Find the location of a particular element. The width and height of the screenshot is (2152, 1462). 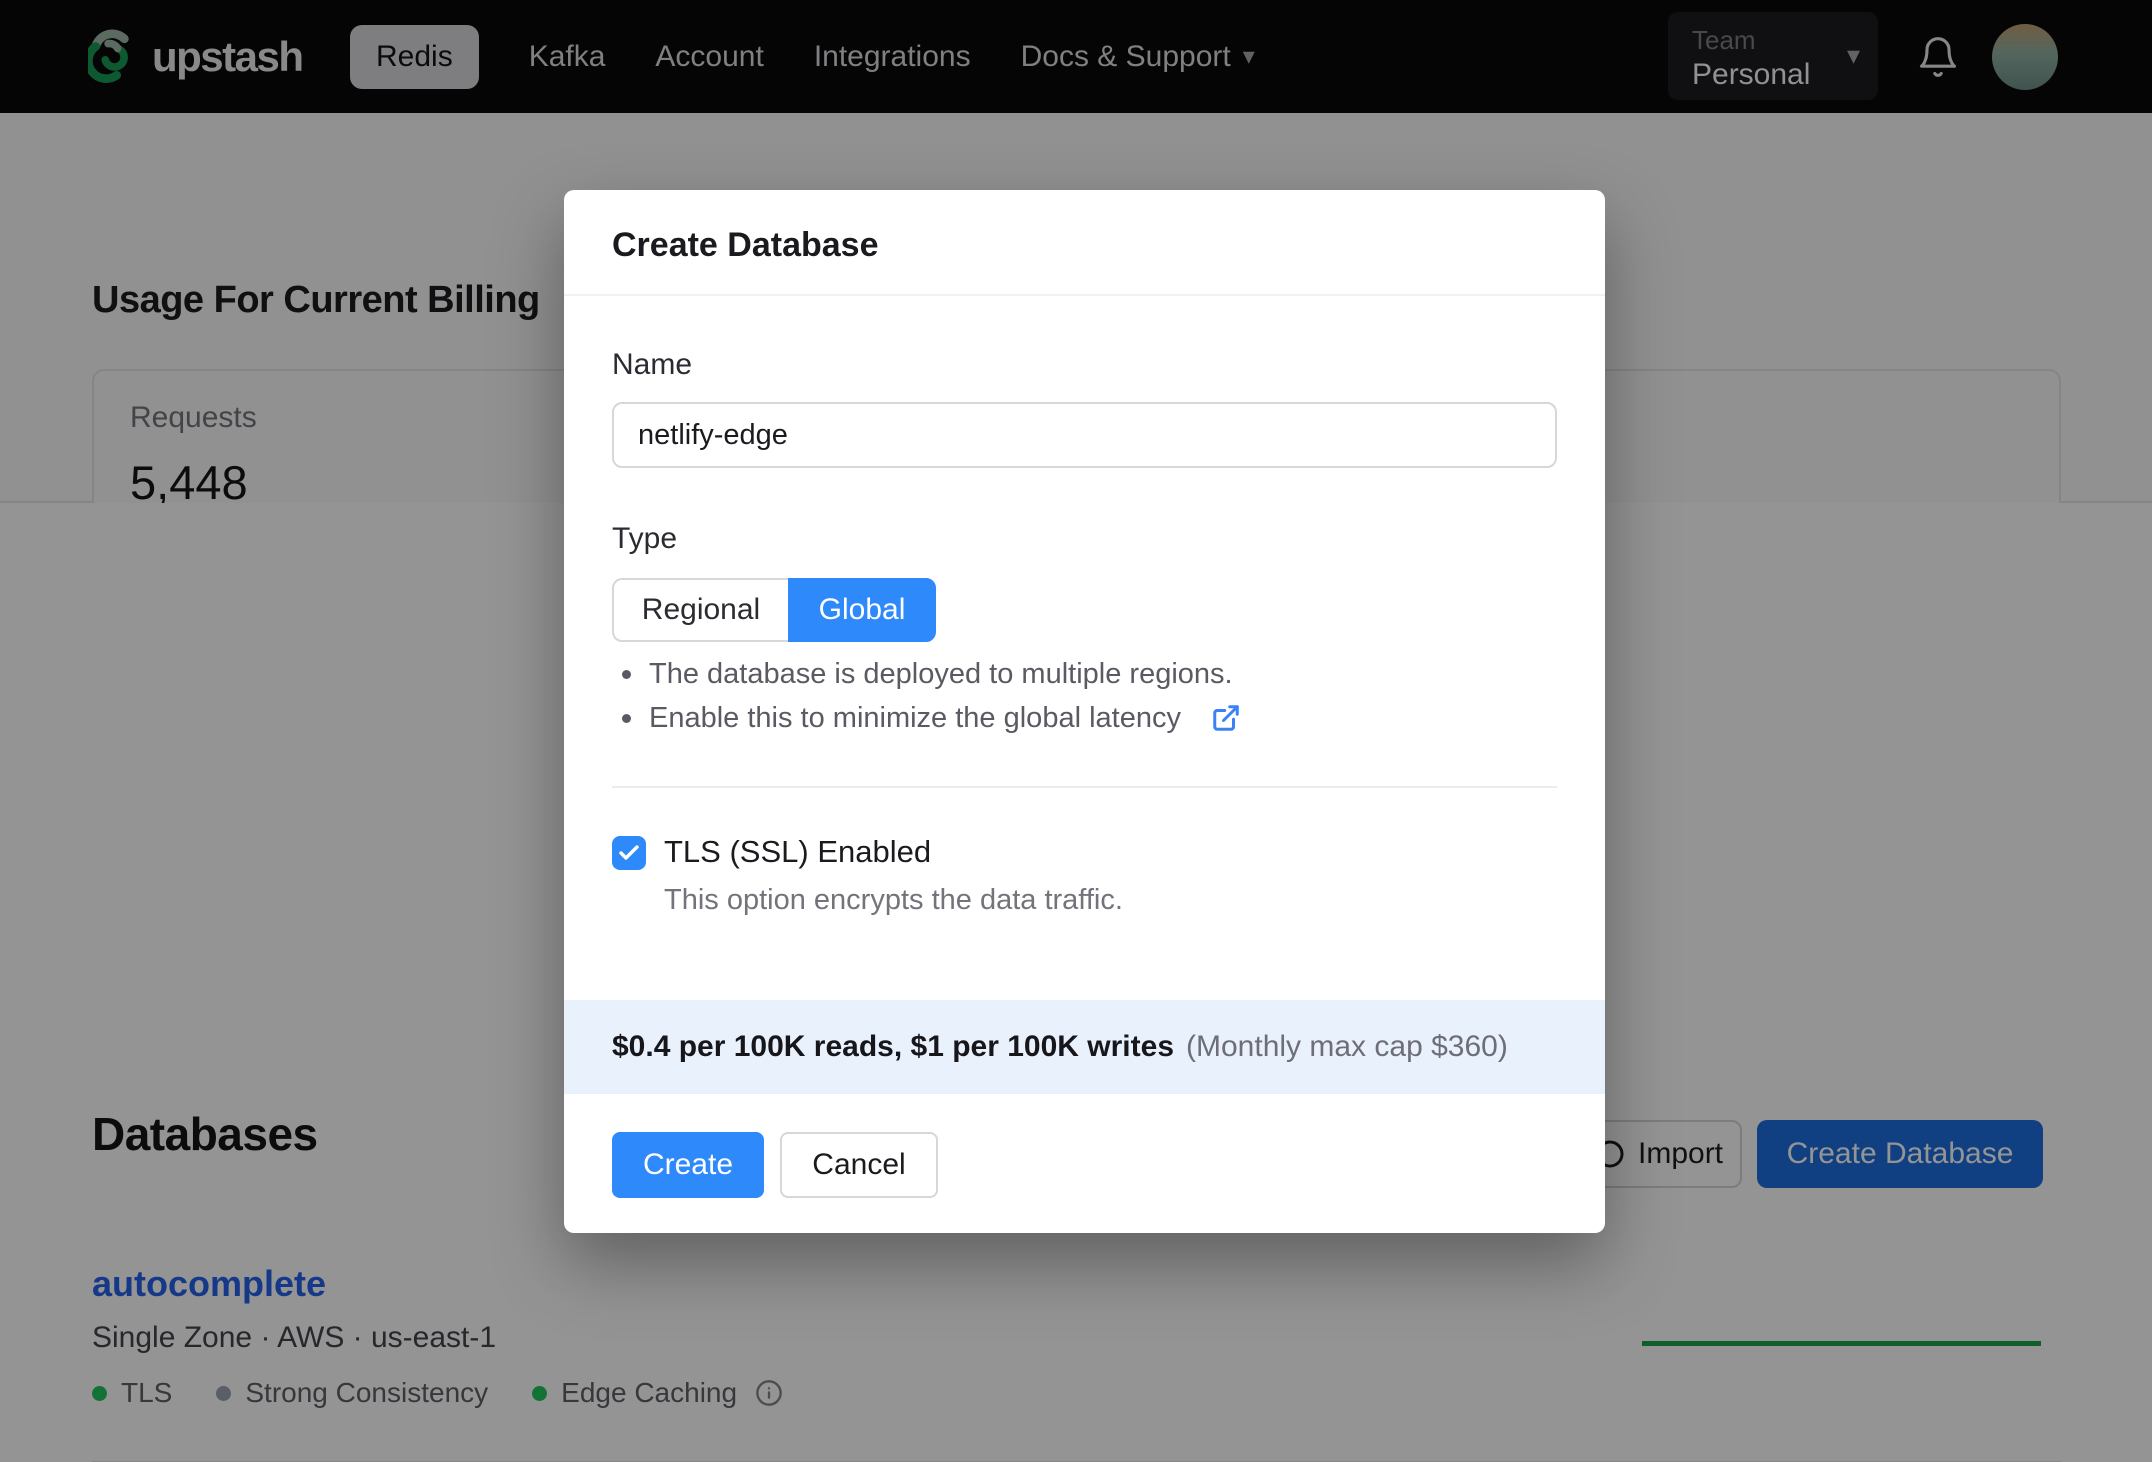

external-link-icon is located at coordinates (1226, 718).